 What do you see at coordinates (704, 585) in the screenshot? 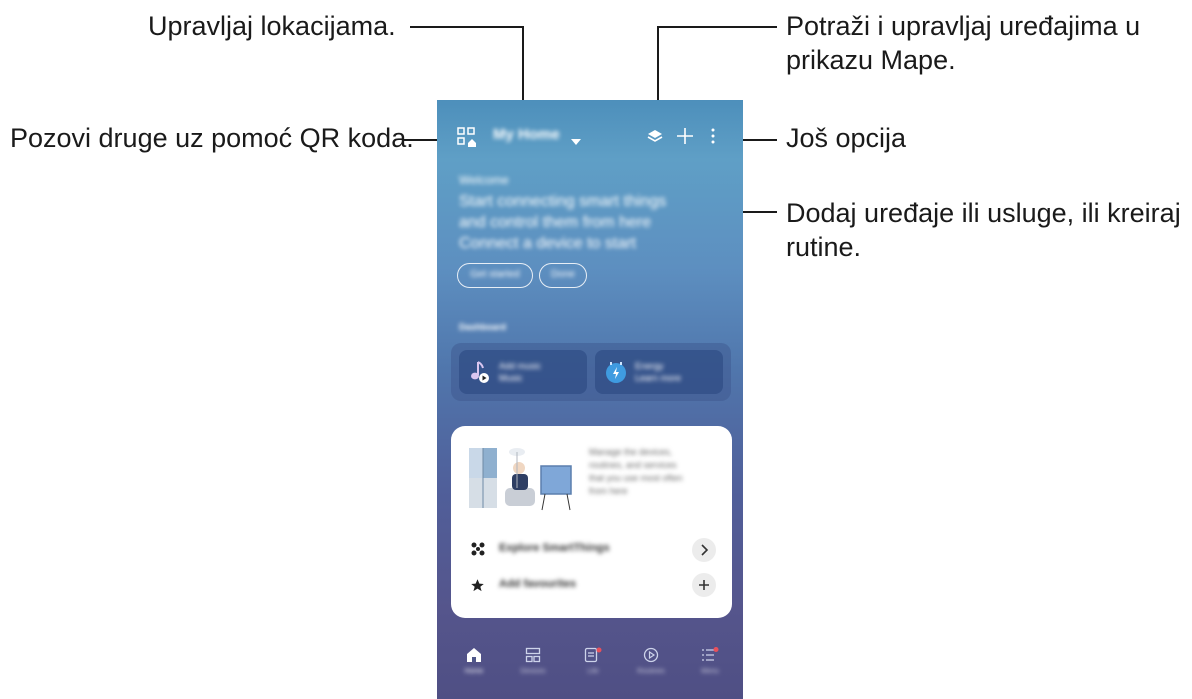
I see `plus-icon` at bounding box center [704, 585].